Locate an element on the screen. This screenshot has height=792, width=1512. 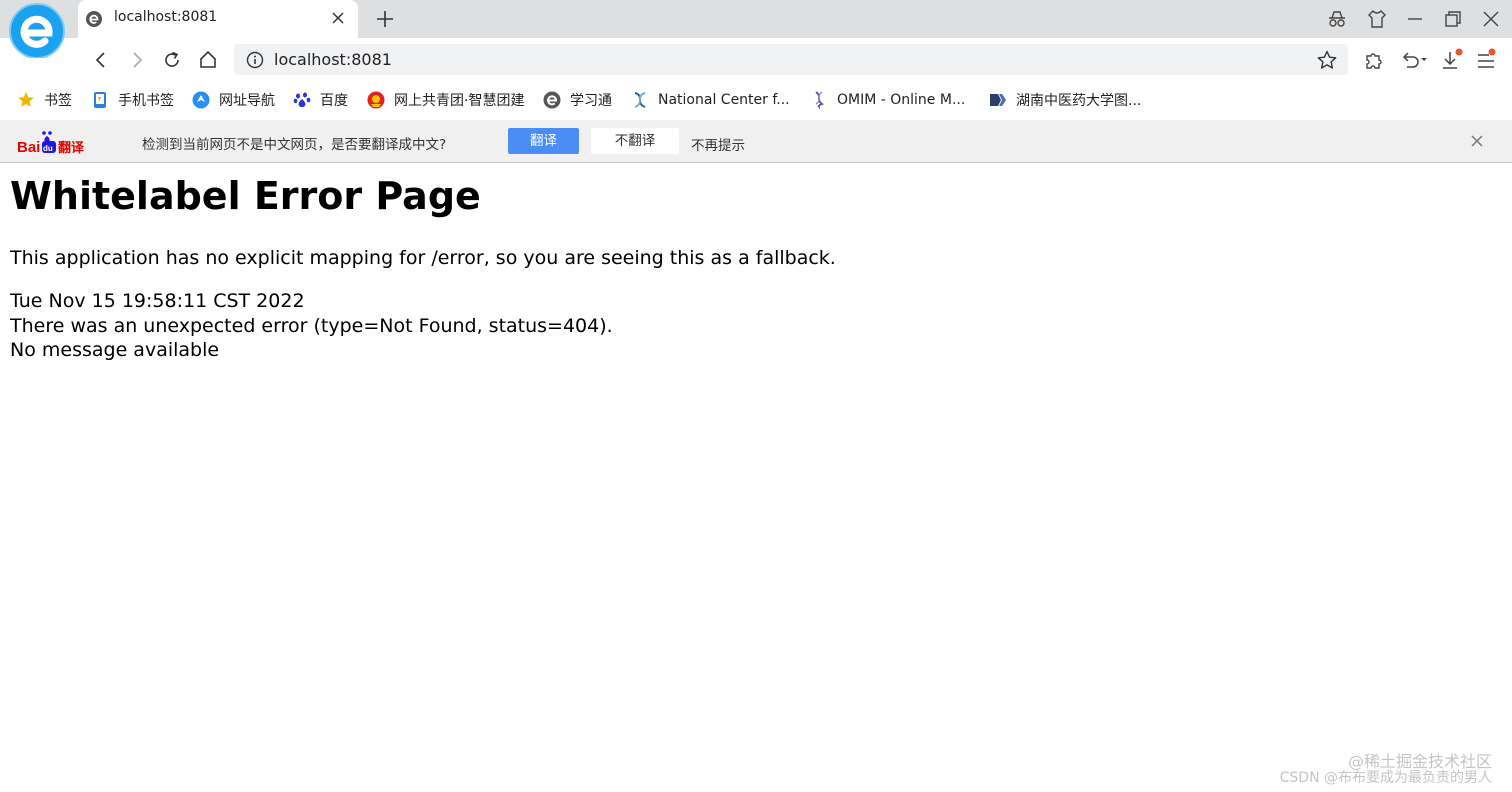
address-bar: localhost:8081 is located at coordinates (791, 59).